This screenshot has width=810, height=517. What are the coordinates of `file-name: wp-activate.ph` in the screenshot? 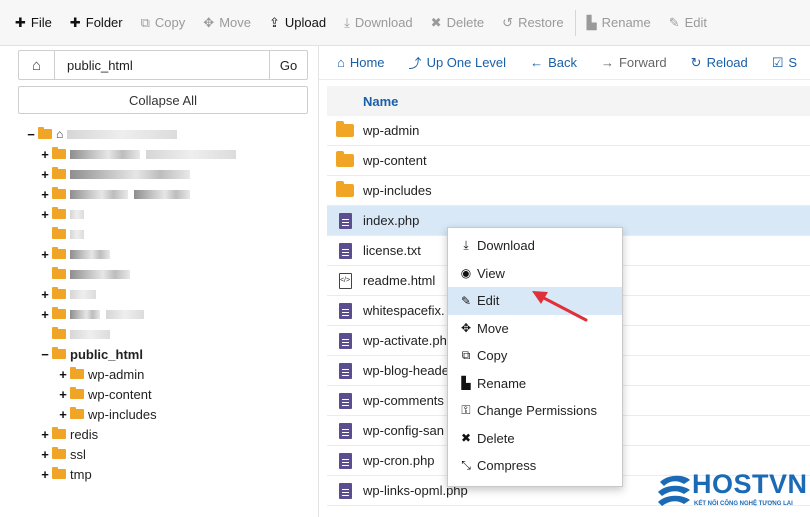 It's located at (405, 340).